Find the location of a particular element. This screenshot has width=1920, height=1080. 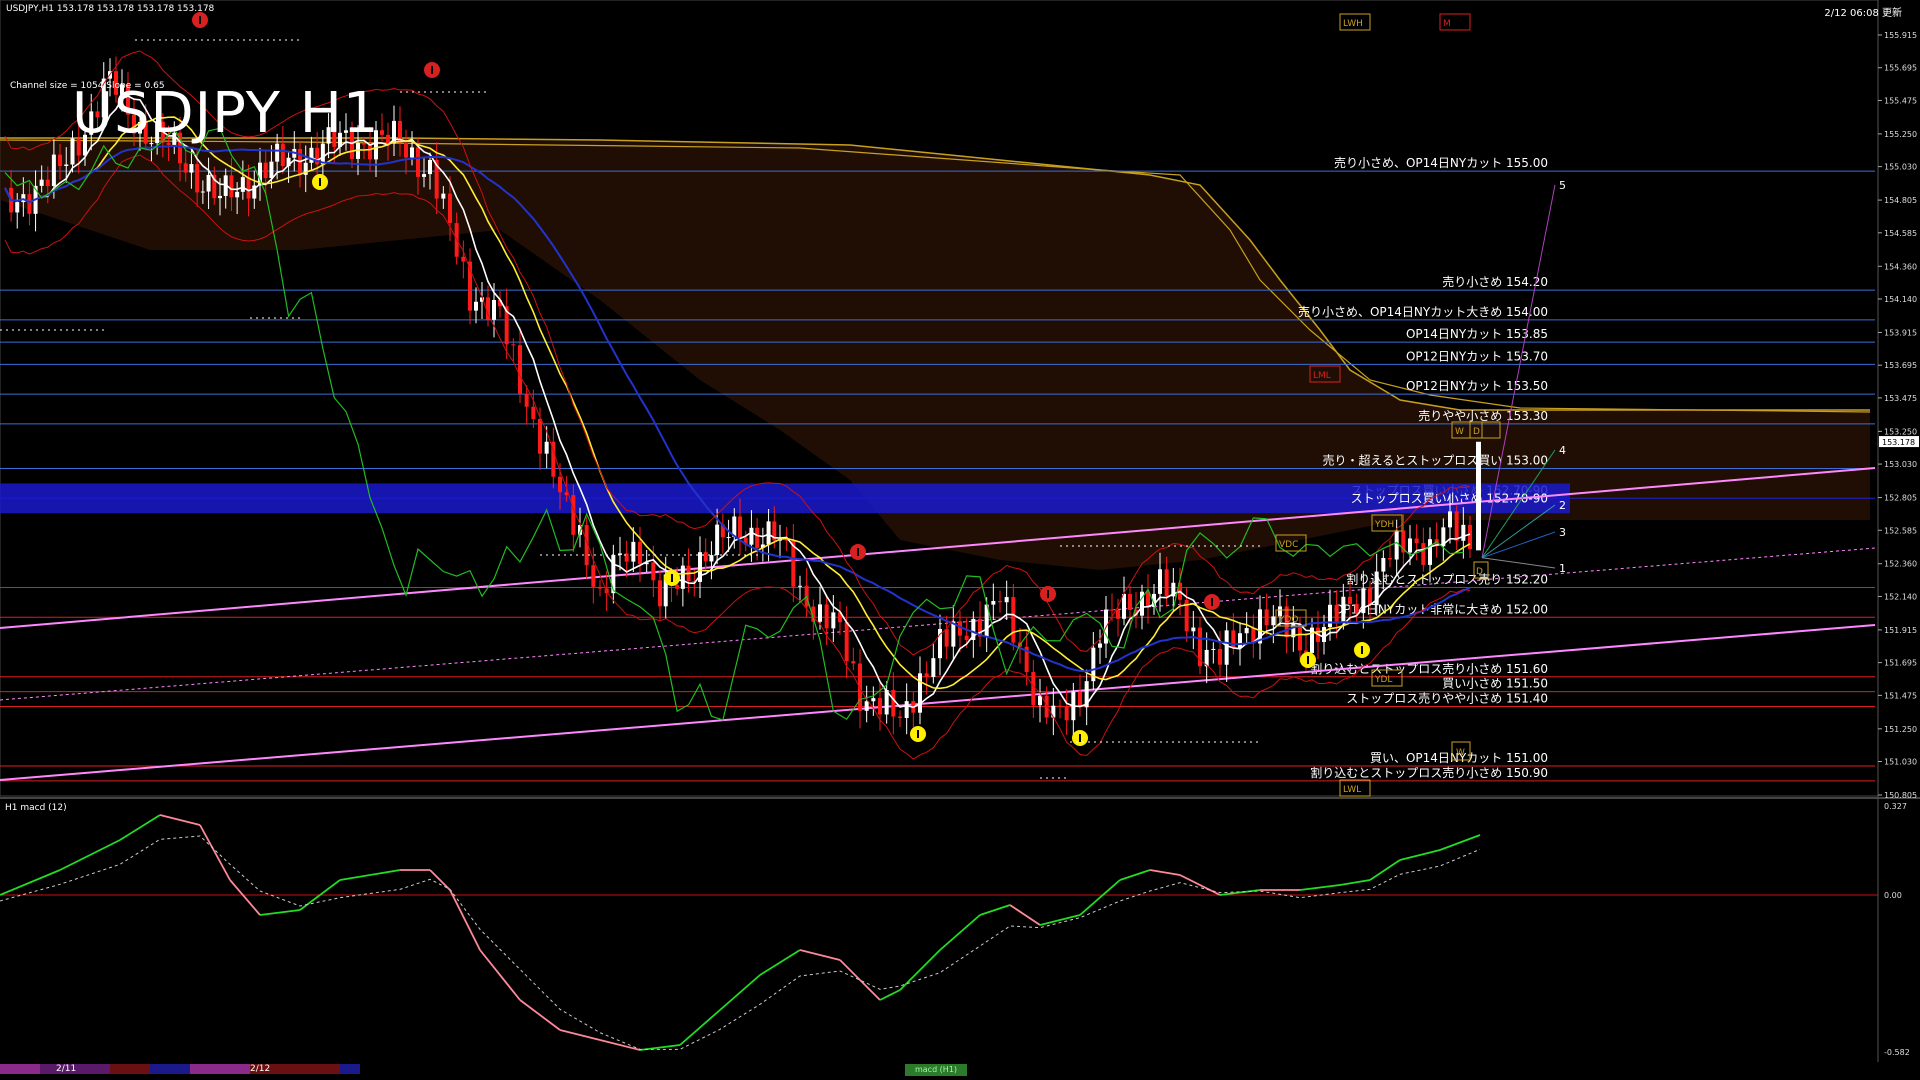

macd-tick-label: -0.582 is located at coordinates (1897, 1052).